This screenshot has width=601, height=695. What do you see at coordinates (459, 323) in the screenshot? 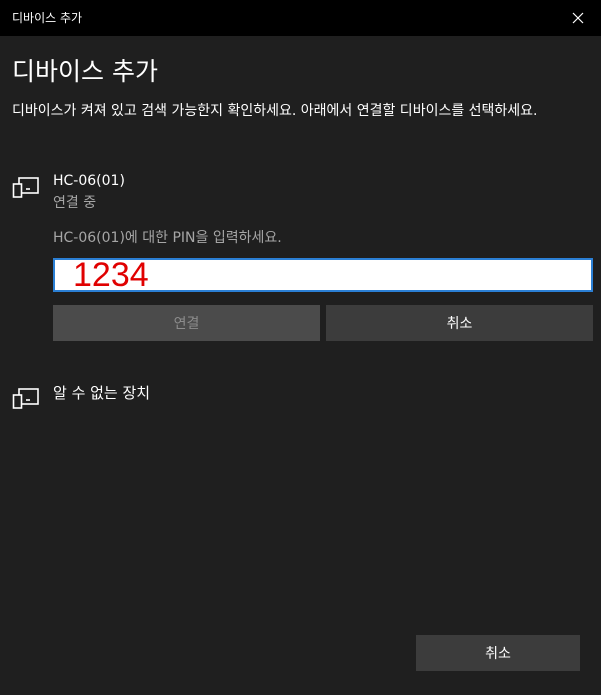
I see `cancel-pairing-button: 취소` at bounding box center [459, 323].